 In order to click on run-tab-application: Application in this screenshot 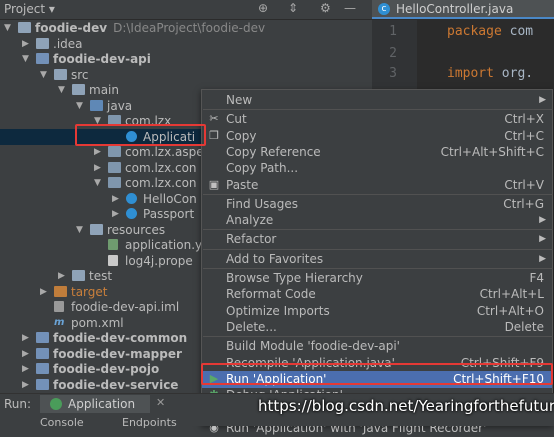, I will do `click(95, 404)`.